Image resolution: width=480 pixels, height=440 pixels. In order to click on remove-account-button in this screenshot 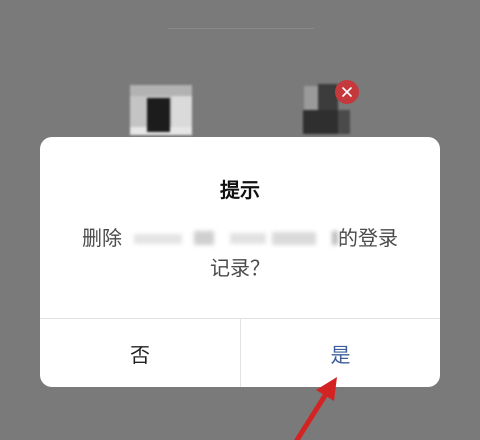, I will do `click(347, 92)`.